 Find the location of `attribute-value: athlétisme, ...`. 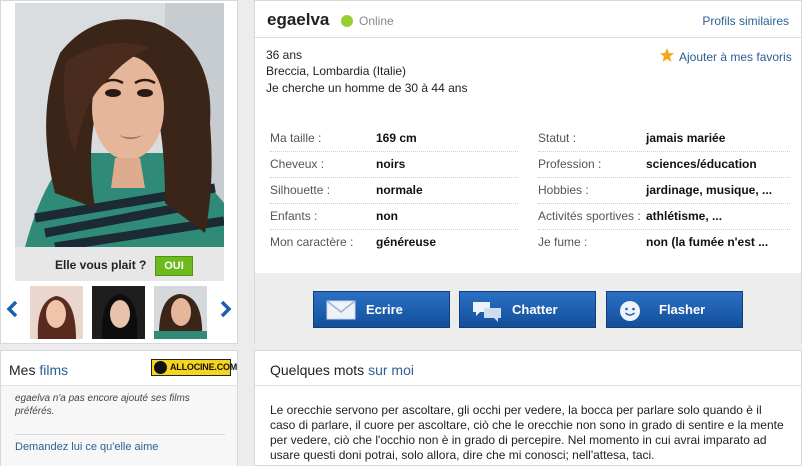

attribute-value: athlétisme, ... is located at coordinates (684, 216).